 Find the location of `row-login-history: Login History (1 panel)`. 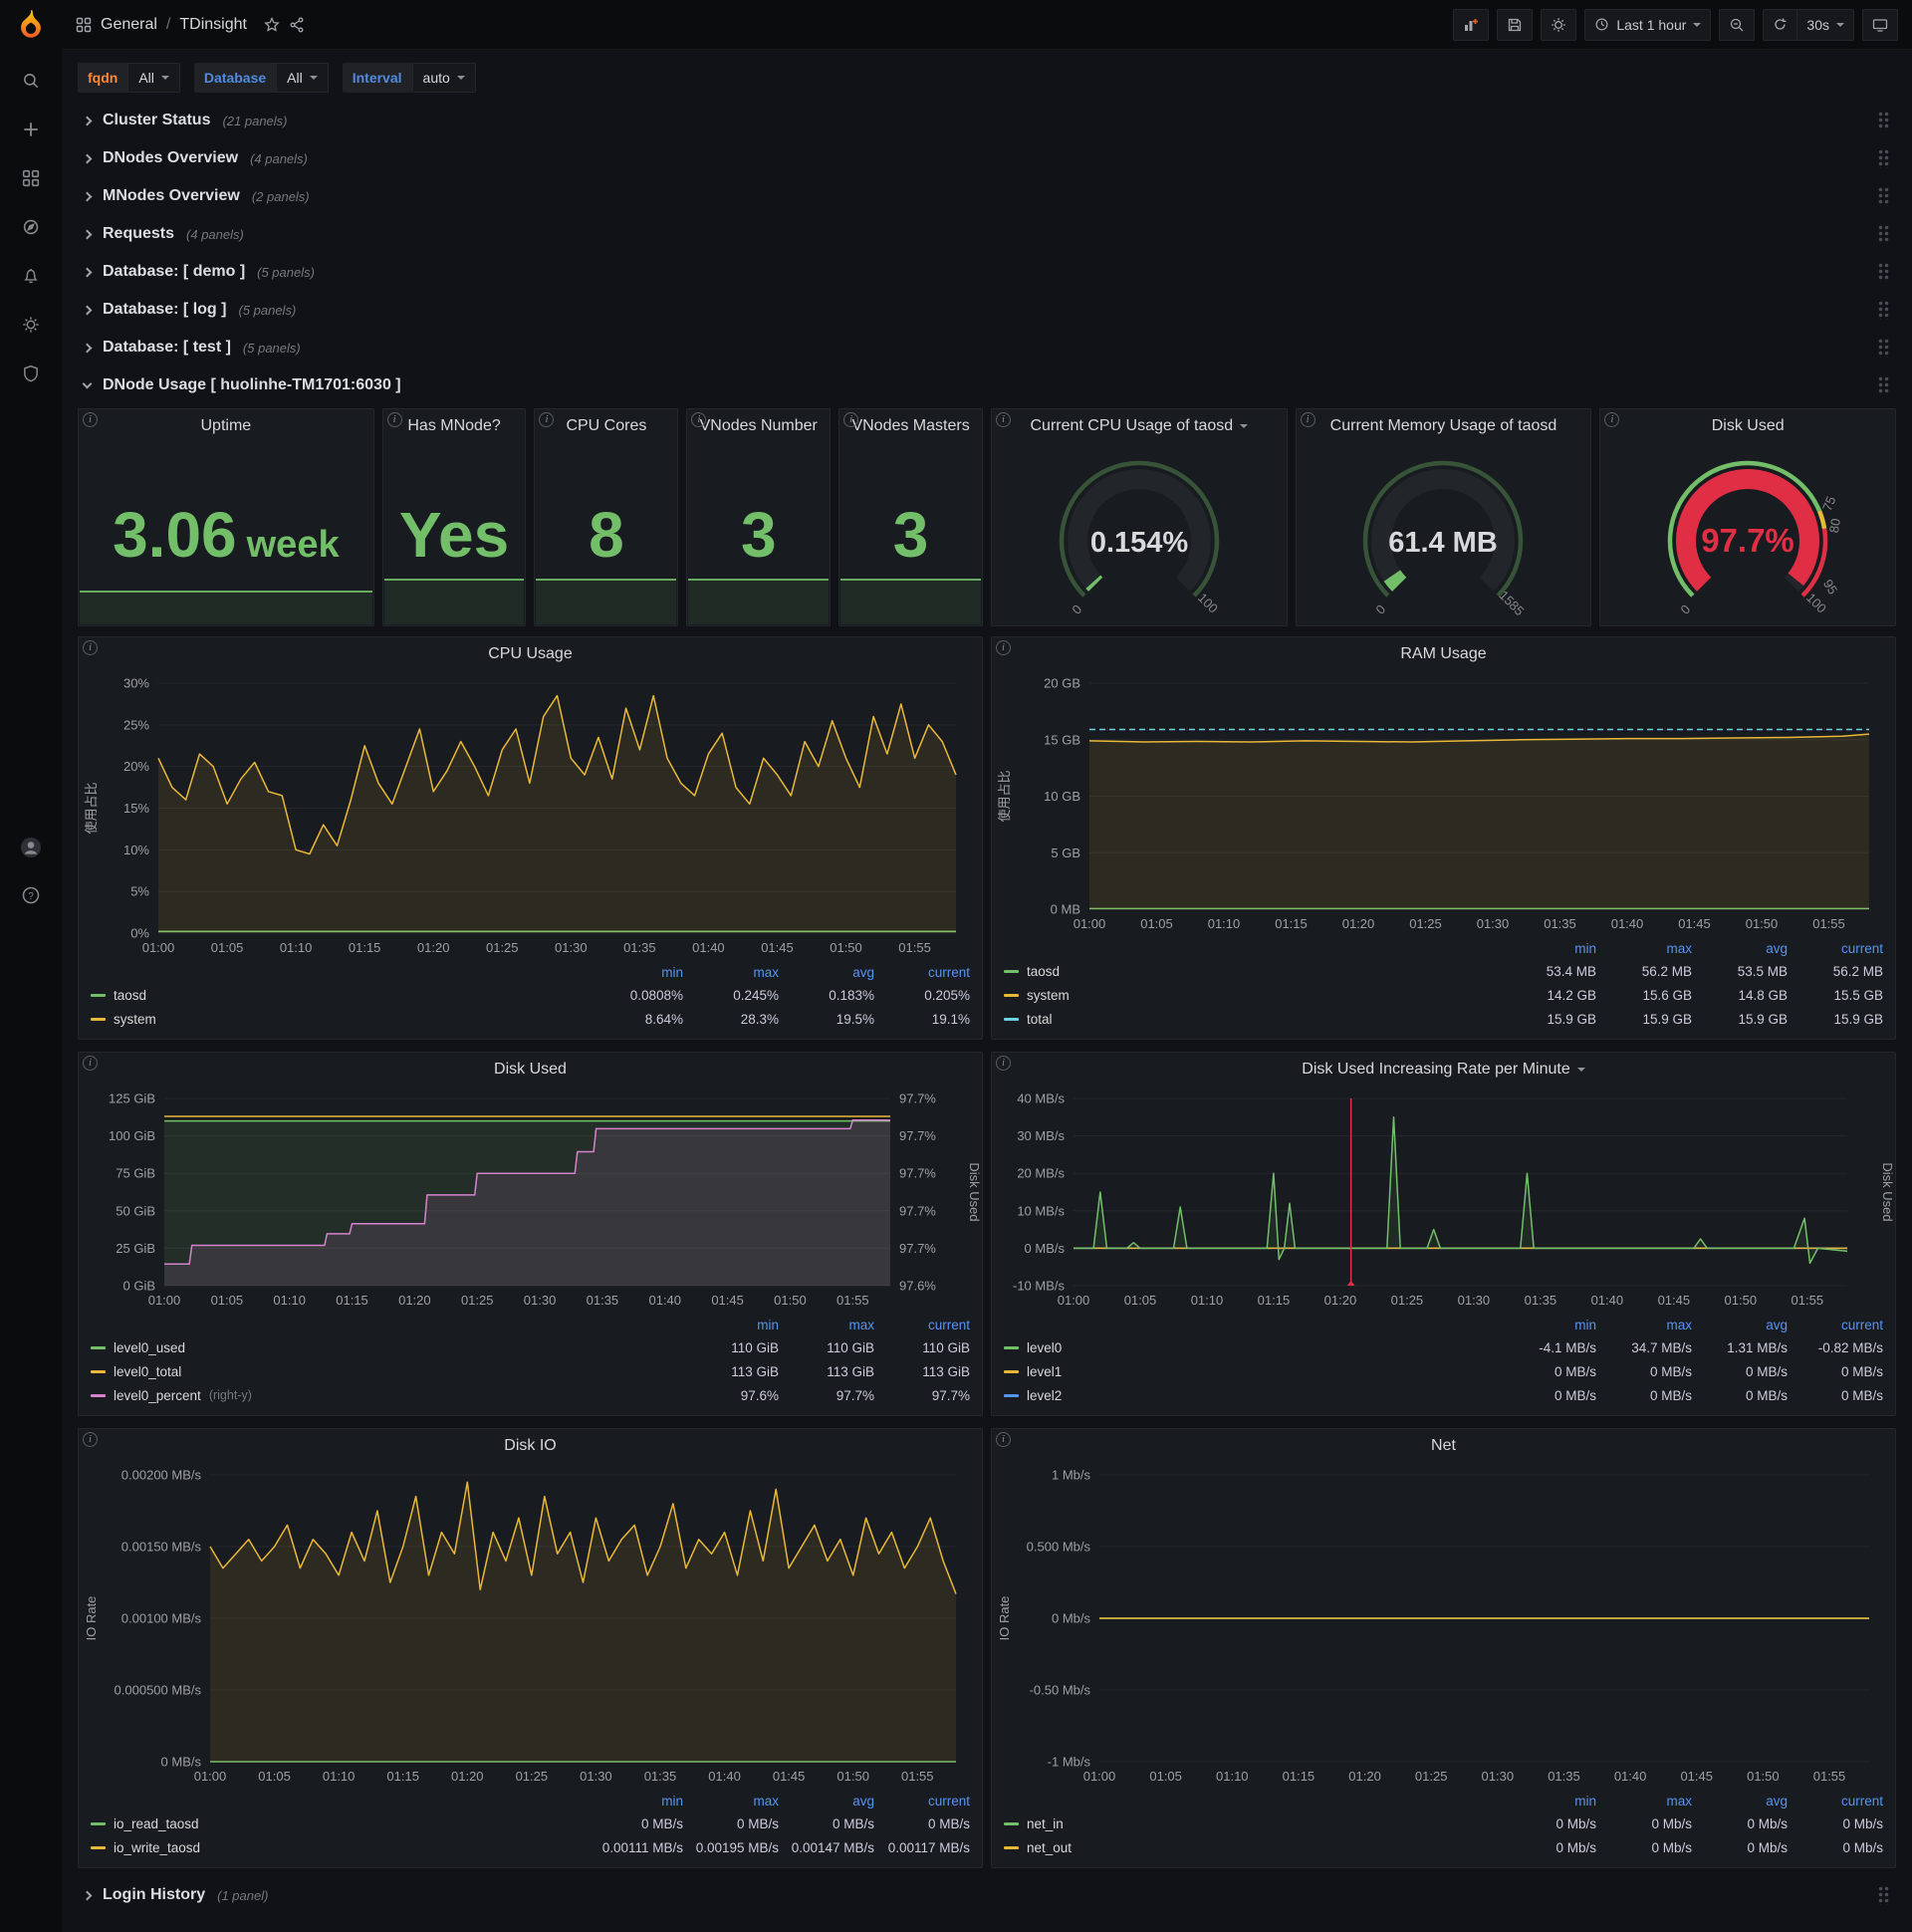

row-login-history: Login History (1 panel) is located at coordinates (987, 1895).